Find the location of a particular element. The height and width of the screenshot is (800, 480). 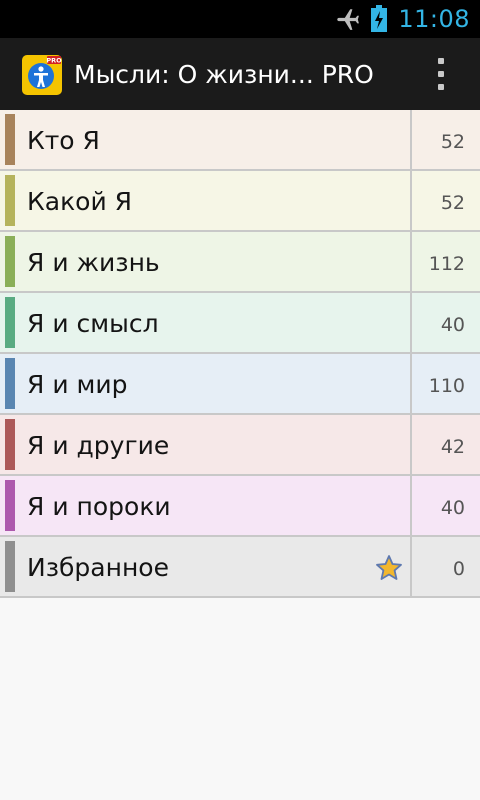

category-row-ya-i-mir: Я и мир 110 is located at coordinates (240, 384).